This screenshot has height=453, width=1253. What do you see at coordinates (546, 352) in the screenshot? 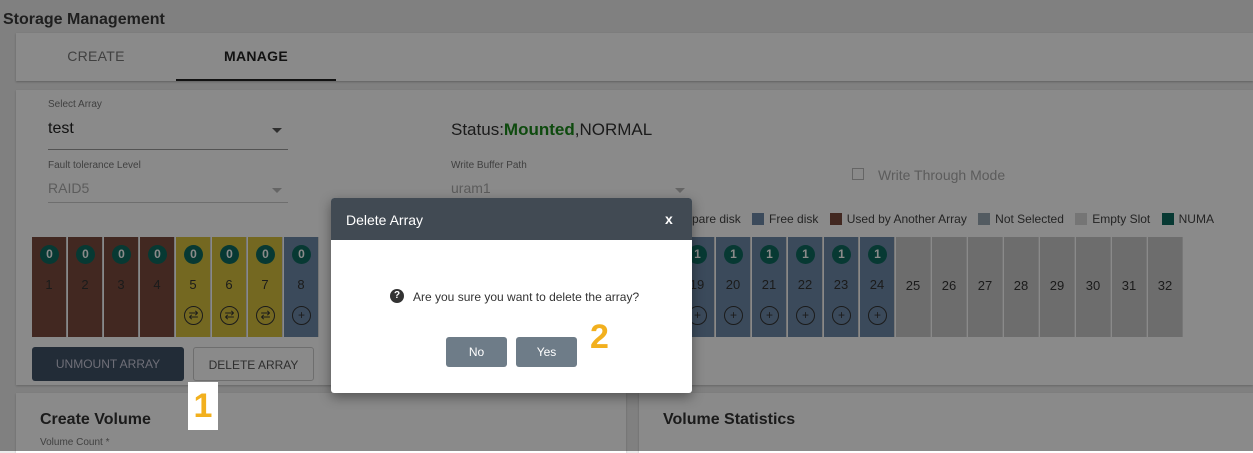
I see `yes-button: Yes` at bounding box center [546, 352].